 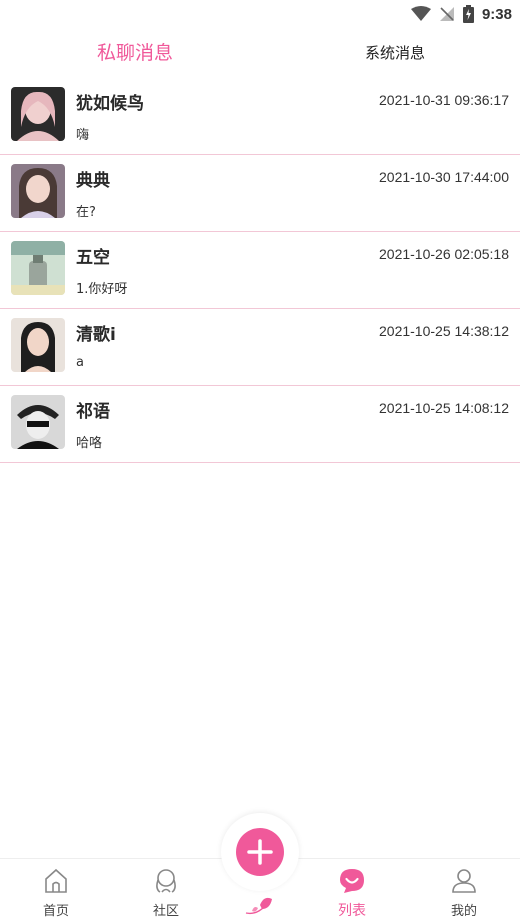 What do you see at coordinates (110, 104) in the screenshot?
I see `contact-name: 犹如候鸟` at bounding box center [110, 104].